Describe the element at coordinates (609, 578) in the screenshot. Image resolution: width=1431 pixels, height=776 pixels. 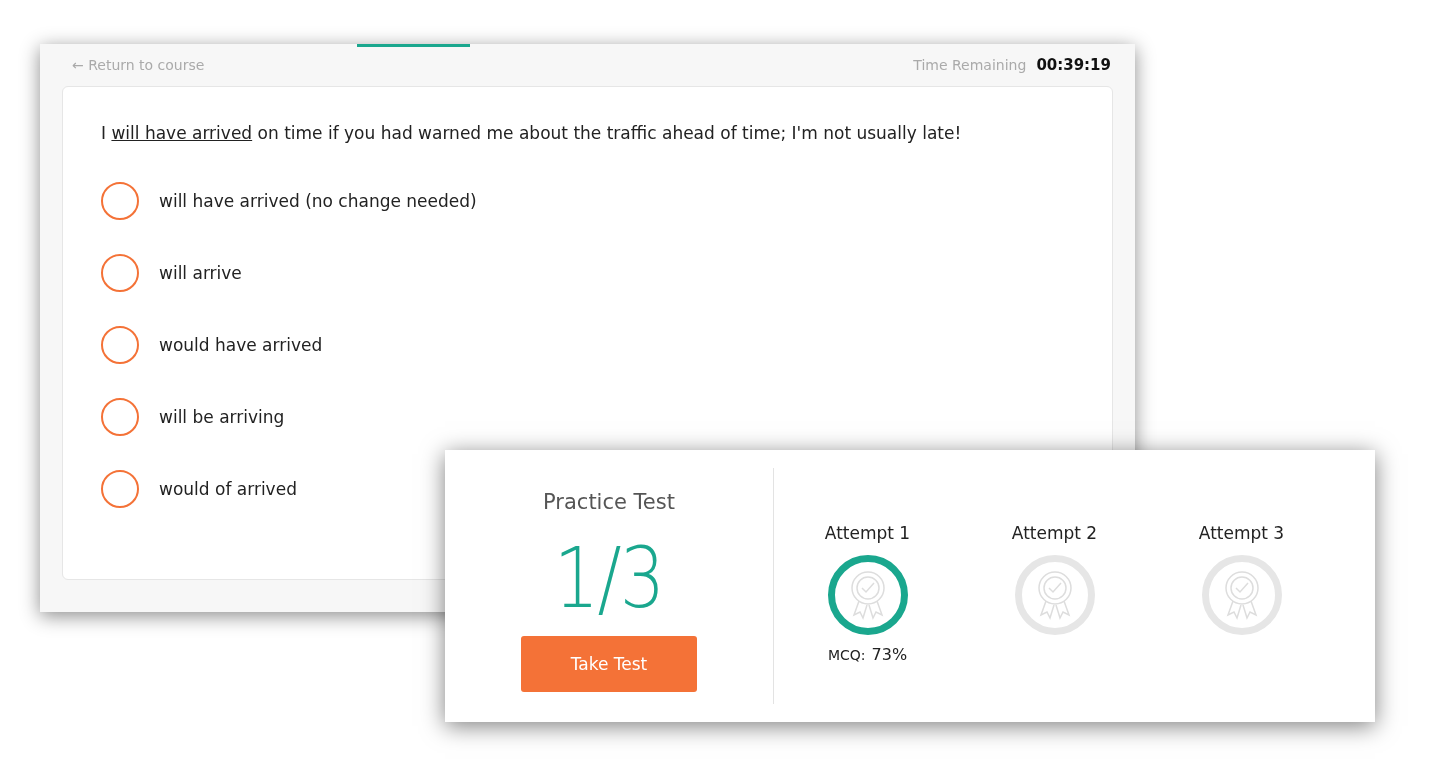
I see `attempt-count: 1/3` at that location.